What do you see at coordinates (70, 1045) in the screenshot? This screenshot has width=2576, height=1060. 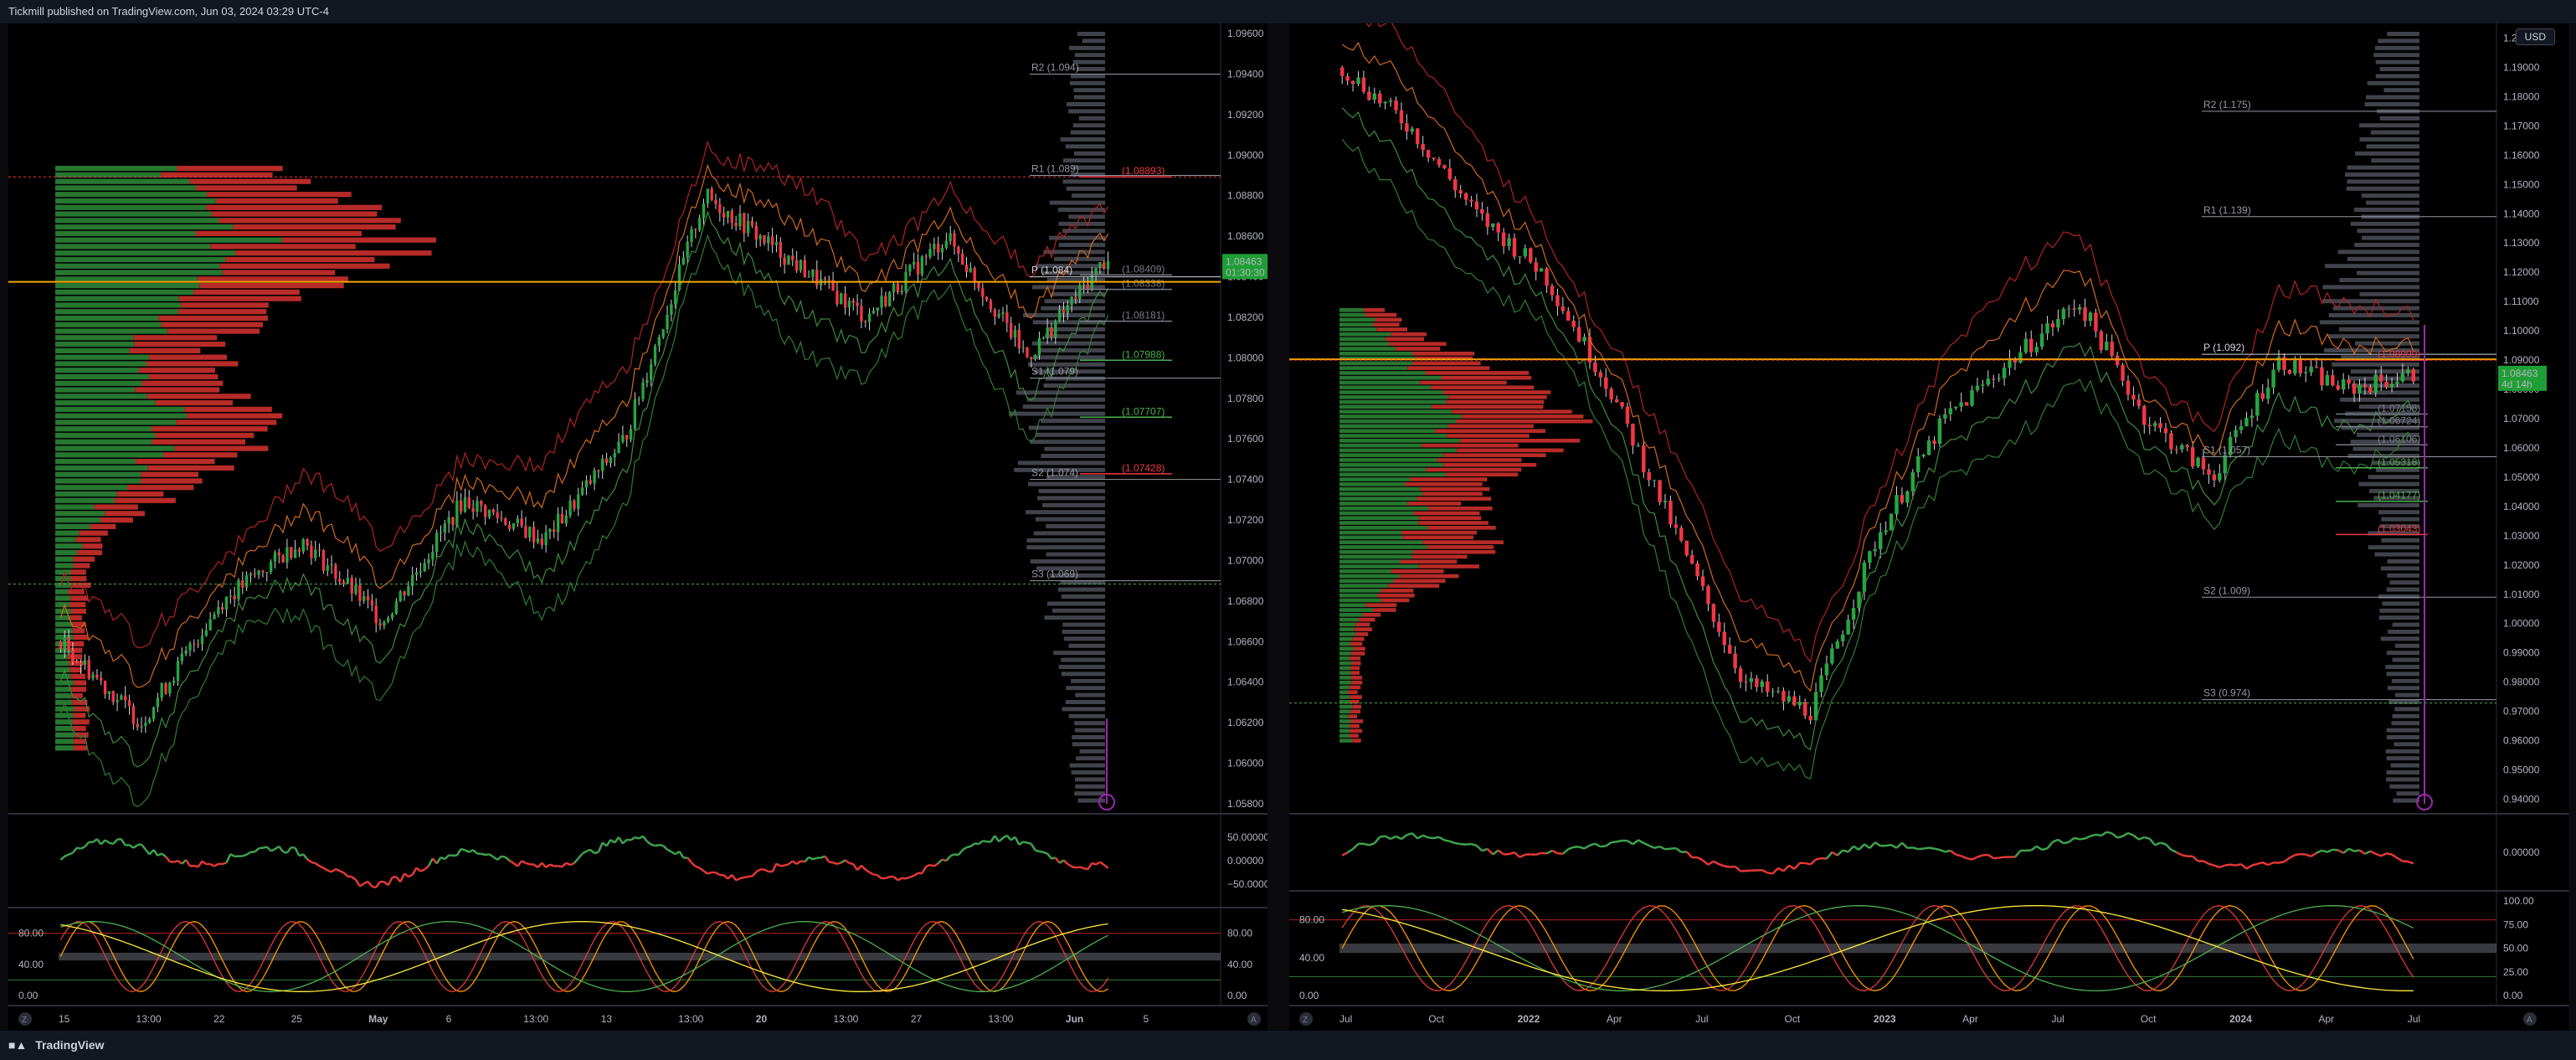 I see `brand-name: TradingView` at bounding box center [70, 1045].